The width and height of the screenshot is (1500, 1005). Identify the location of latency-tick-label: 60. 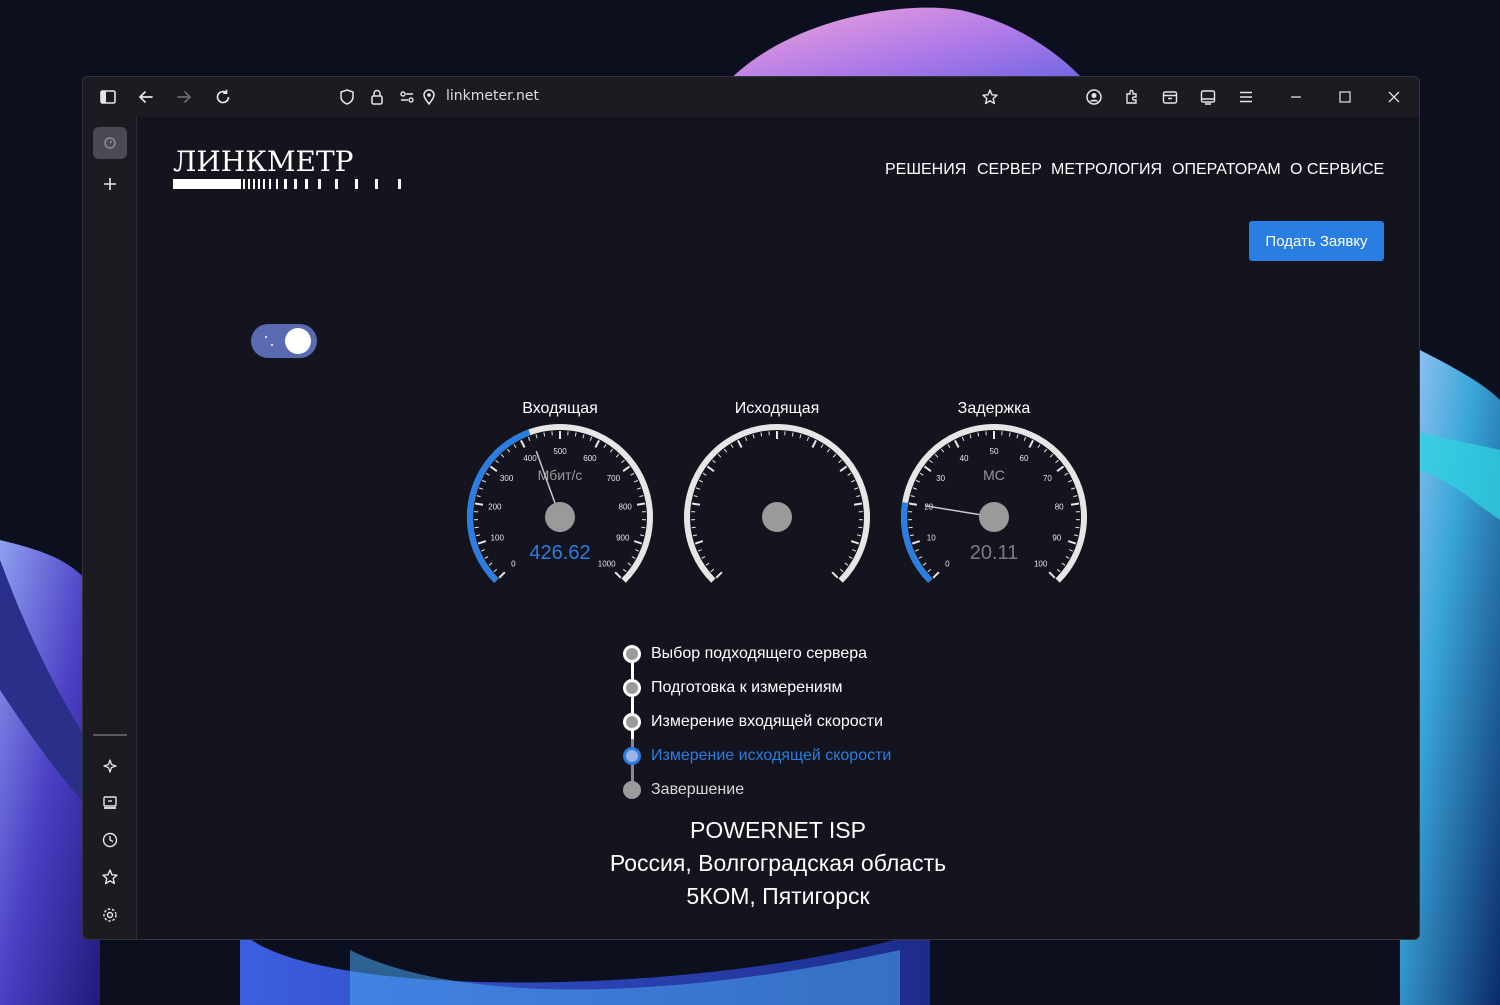
(1024, 458).